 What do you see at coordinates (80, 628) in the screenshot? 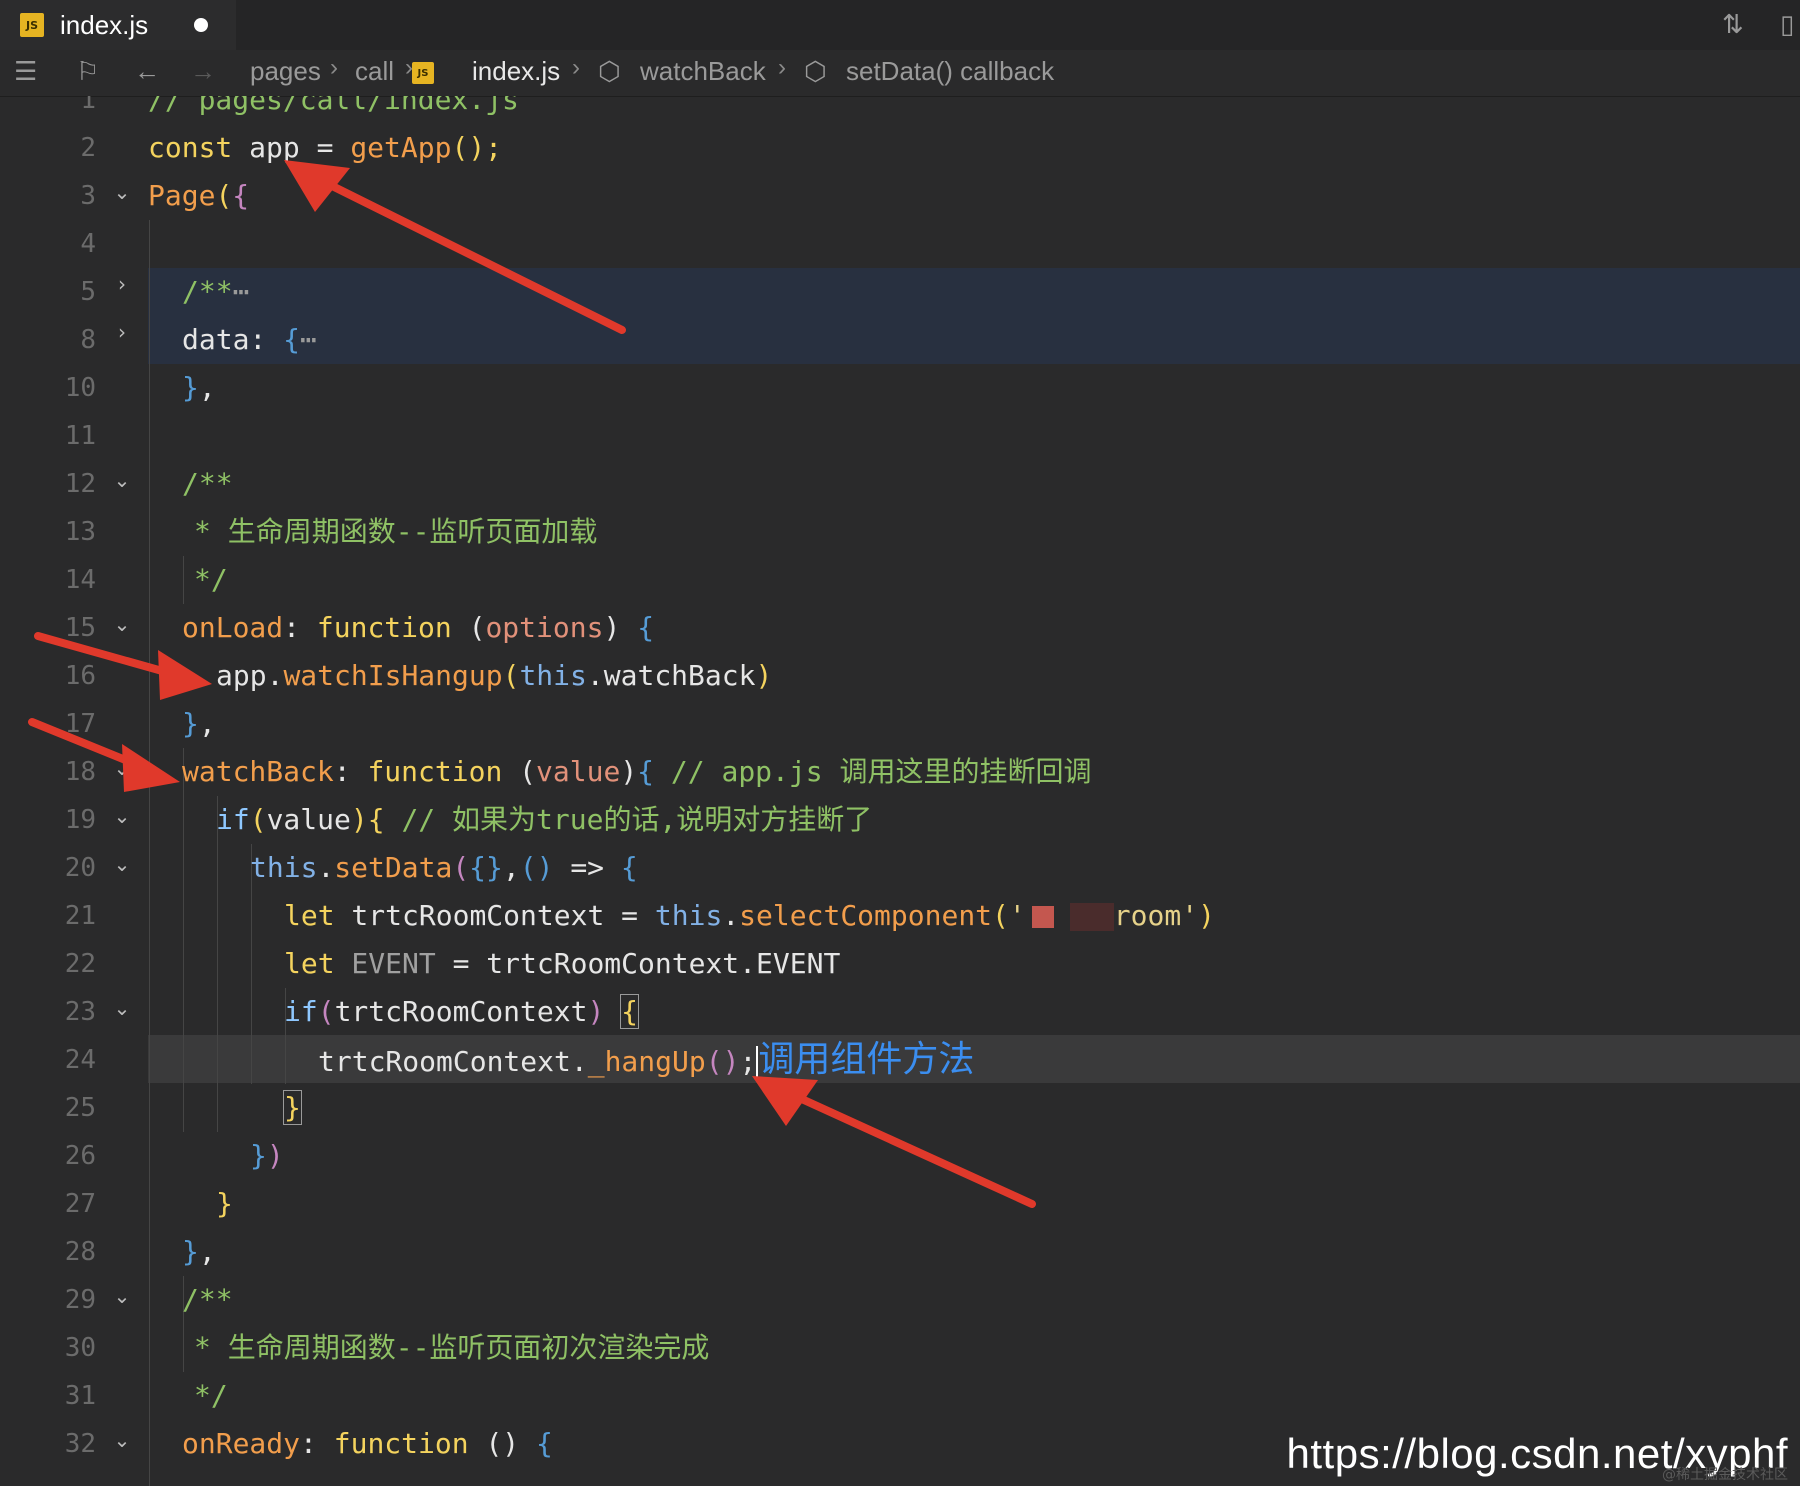
I see `line-number: 15` at bounding box center [80, 628].